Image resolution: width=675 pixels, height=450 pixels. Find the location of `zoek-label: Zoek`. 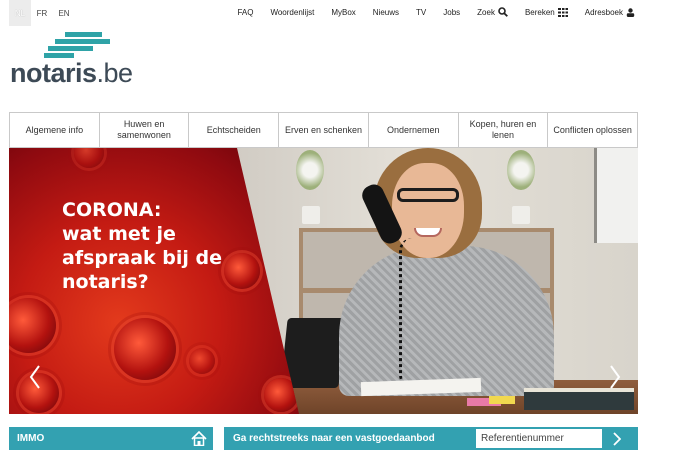

zoek-label: Zoek is located at coordinates (486, 12).